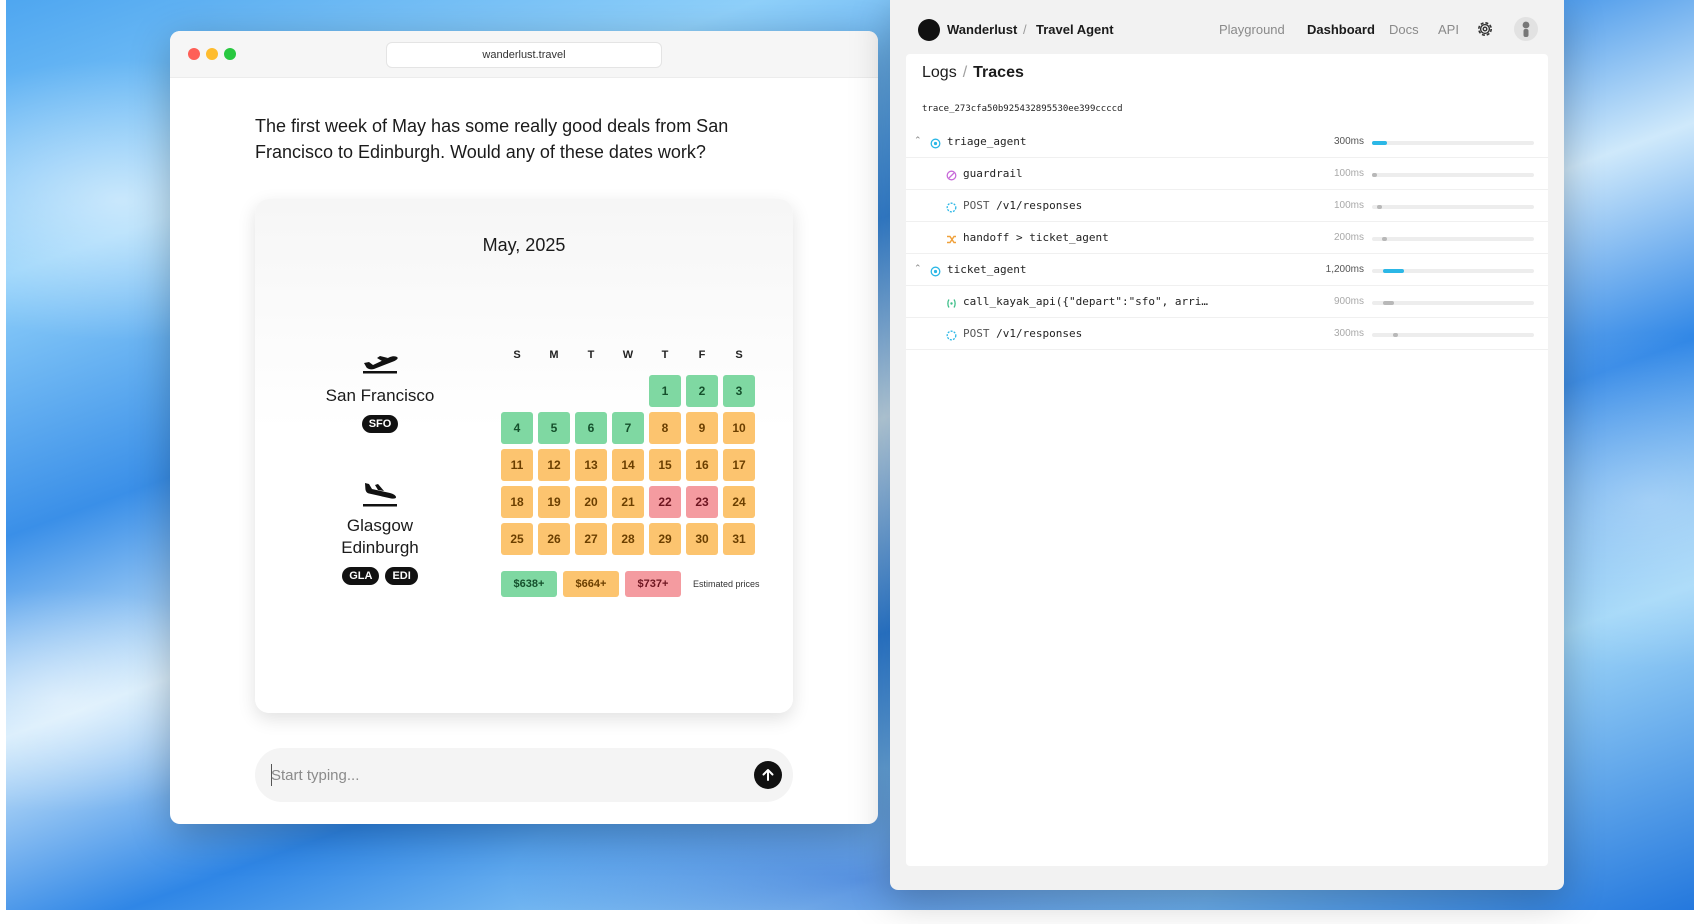 The height and width of the screenshot is (924, 1694). I want to click on guardrail-icon, so click(951, 174).